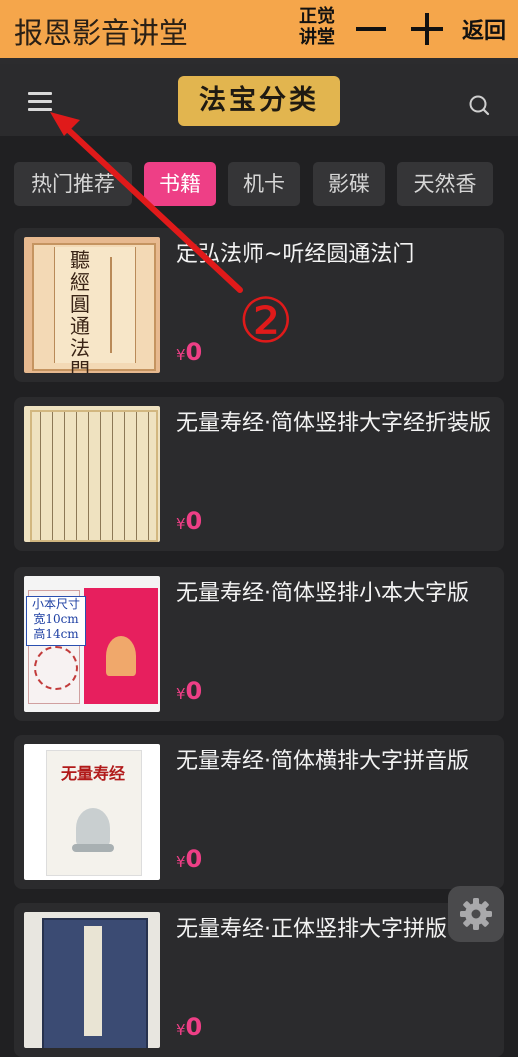 Image resolution: width=518 pixels, height=1057 pixels. I want to click on logo-line-1: 正觉, so click(317, 16).